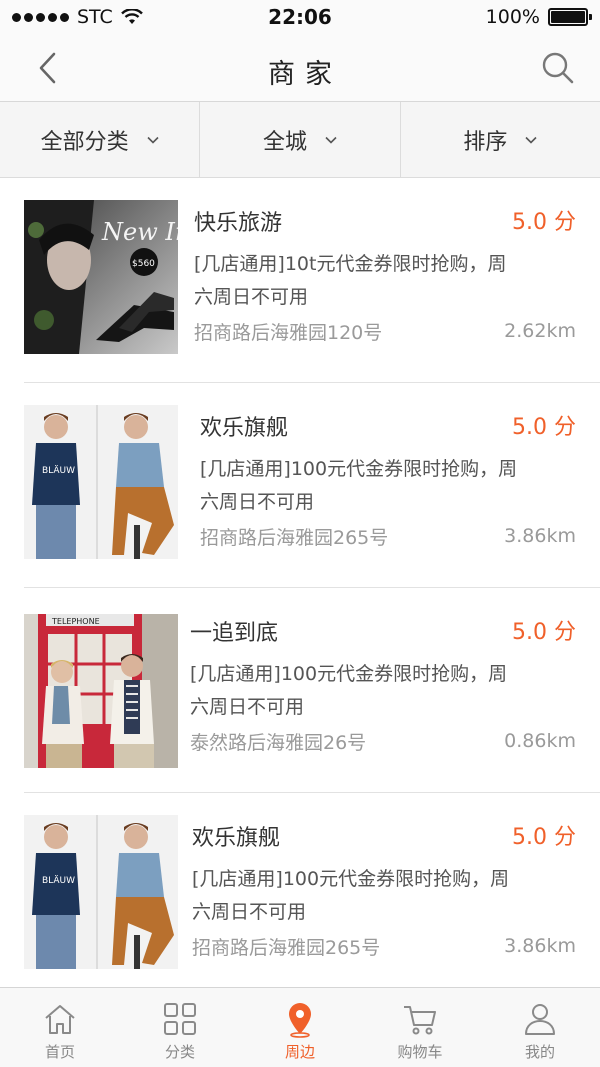 The image size is (600, 1067). I want to click on battery-percent: 100%, so click(512, 17).